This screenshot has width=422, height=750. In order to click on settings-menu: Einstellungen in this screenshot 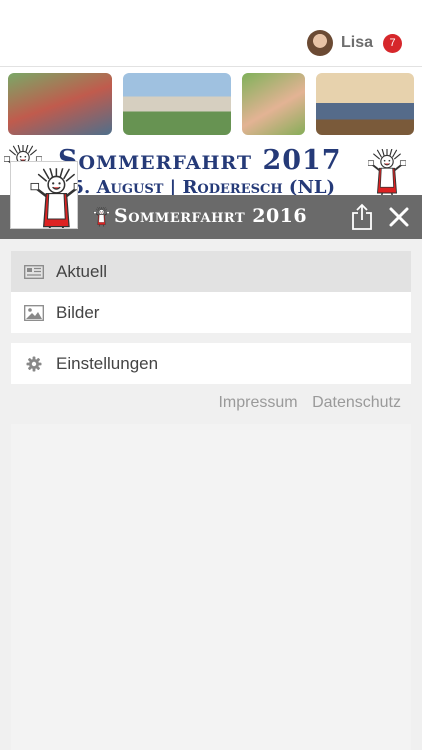, I will do `click(211, 363)`.